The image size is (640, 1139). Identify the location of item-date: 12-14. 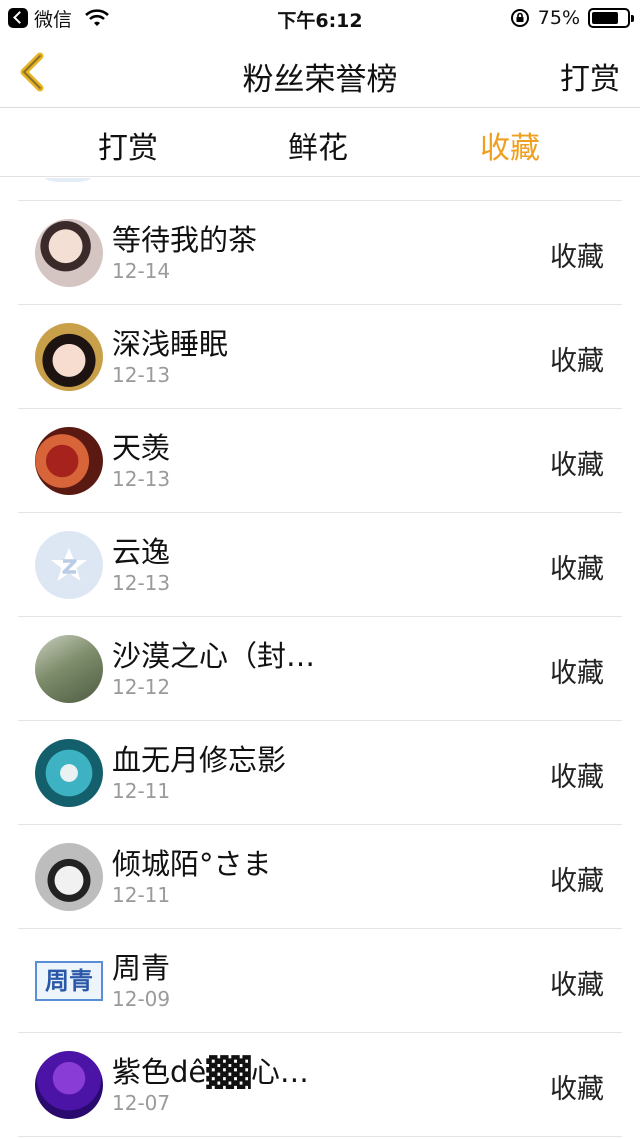
(141, 271).